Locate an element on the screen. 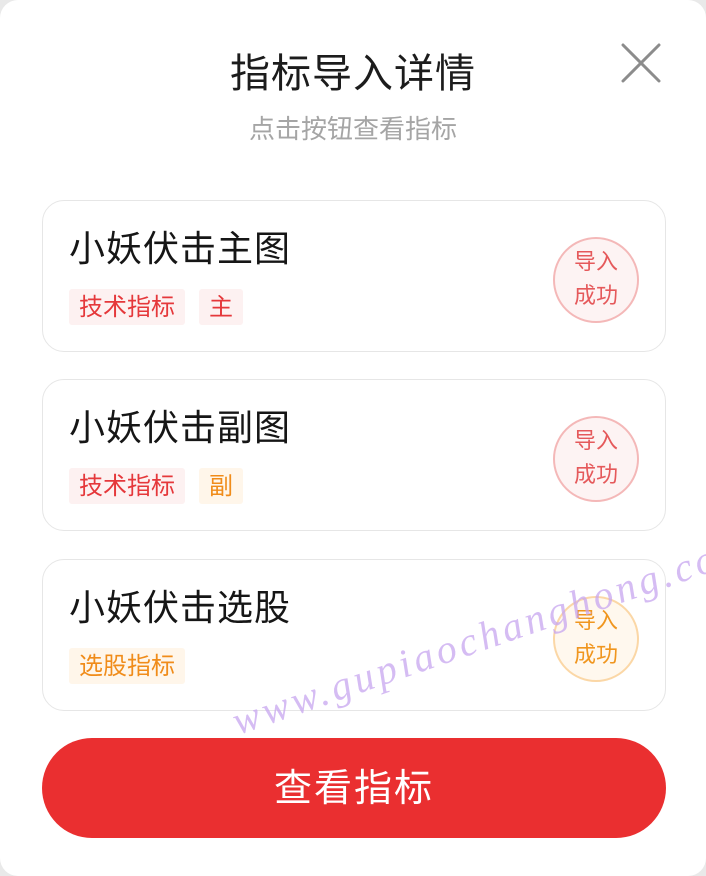 The height and width of the screenshot is (876, 706). tag-stock-picking-indicator: 选股指标 is located at coordinates (127, 666).